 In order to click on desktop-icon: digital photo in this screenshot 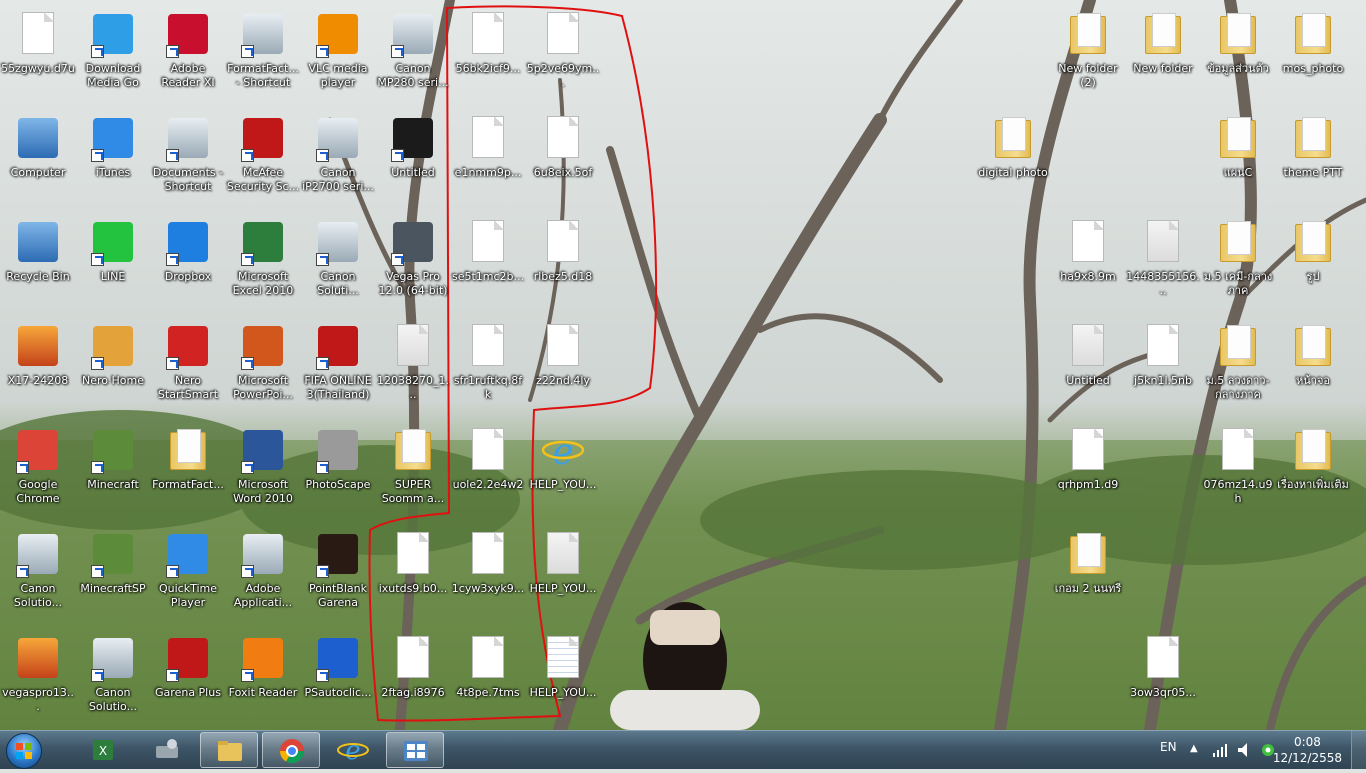, I will do `click(1013, 160)`.